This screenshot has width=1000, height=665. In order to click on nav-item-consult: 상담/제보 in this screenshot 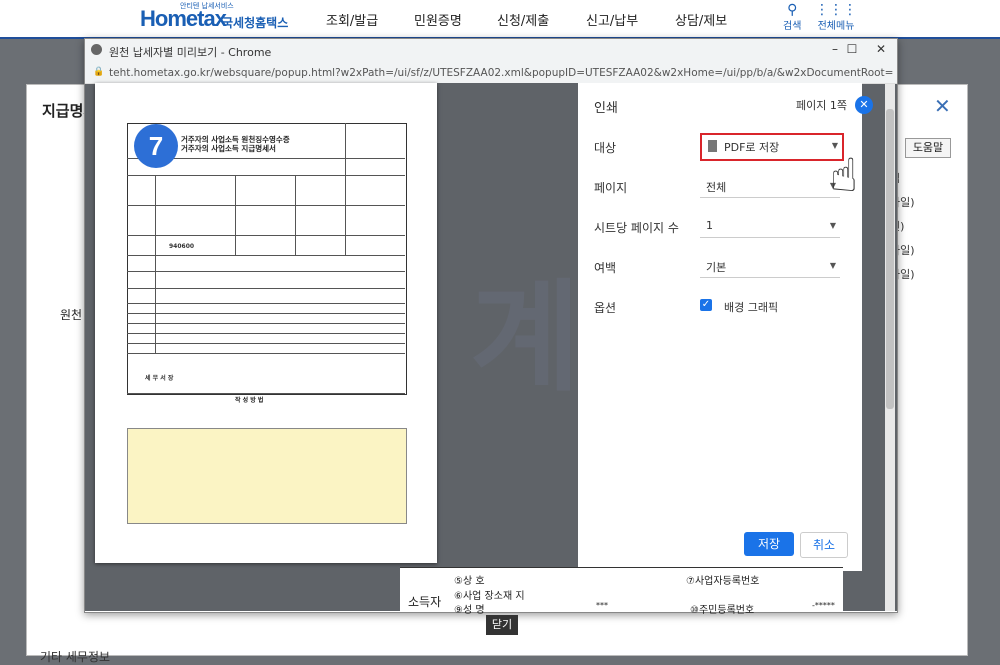, I will do `click(701, 19)`.